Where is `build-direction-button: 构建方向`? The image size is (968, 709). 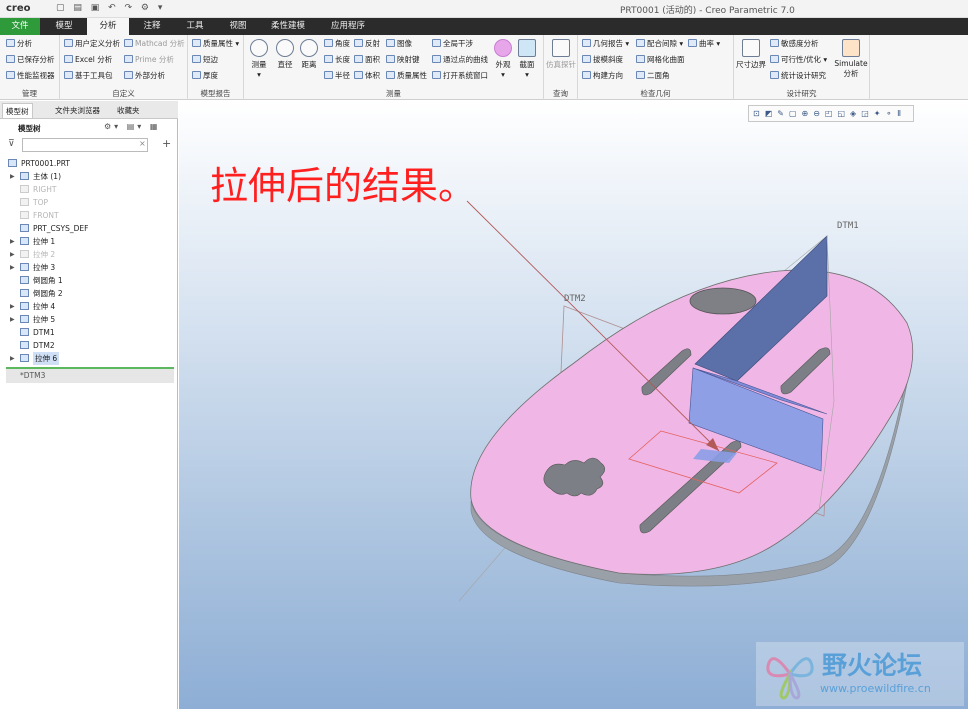 build-direction-button: 构建方向 is located at coordinates (602, 76).